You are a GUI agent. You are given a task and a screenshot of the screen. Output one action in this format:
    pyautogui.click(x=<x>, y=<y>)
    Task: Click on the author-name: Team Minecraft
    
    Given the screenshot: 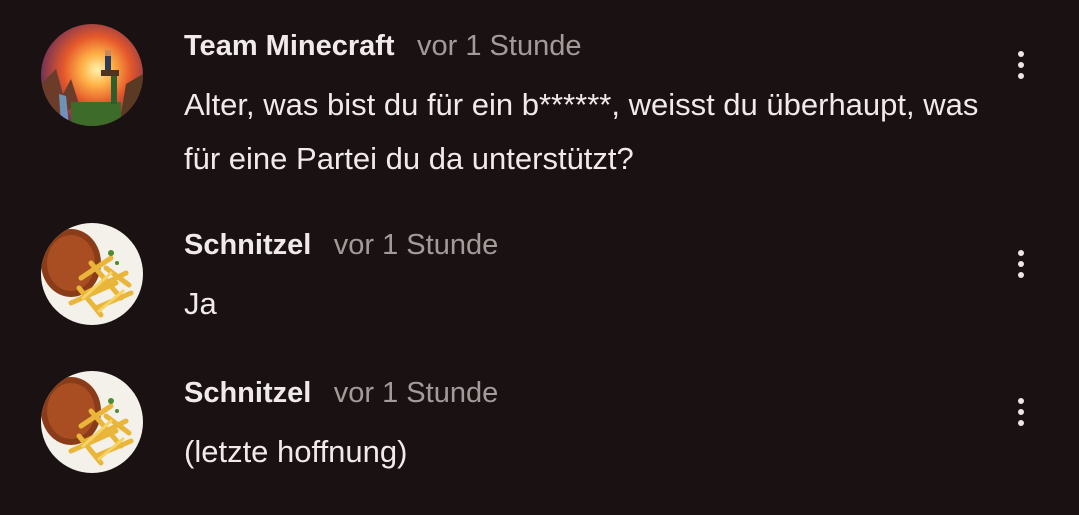 What is the action you would take?
    pyautogui.click(x=289, y=46)
    